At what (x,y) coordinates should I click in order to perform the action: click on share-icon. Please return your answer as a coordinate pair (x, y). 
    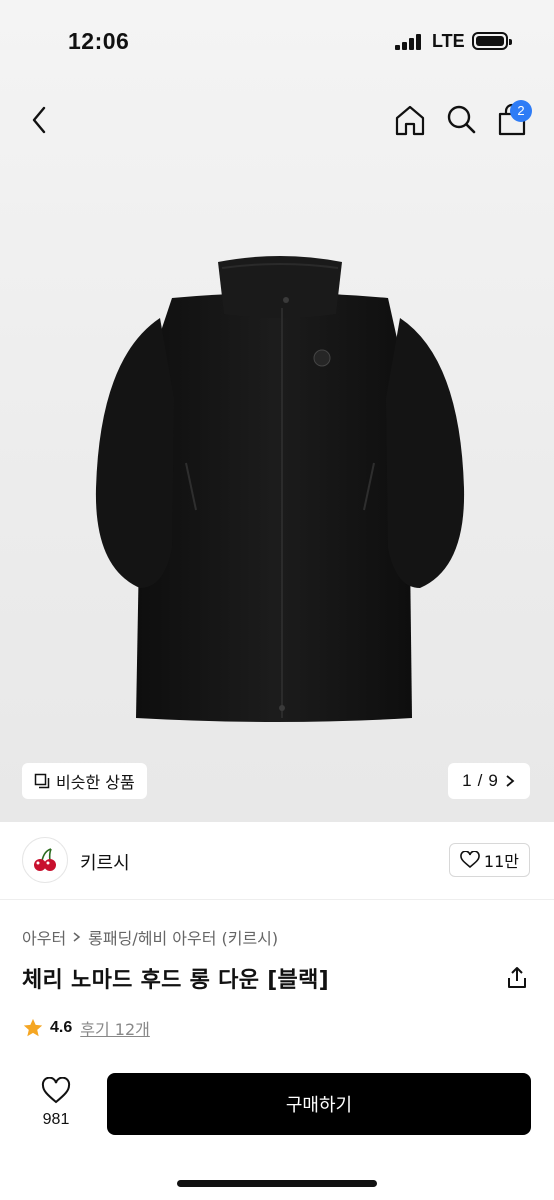
    Looking at the image, I should click on (517, 977).